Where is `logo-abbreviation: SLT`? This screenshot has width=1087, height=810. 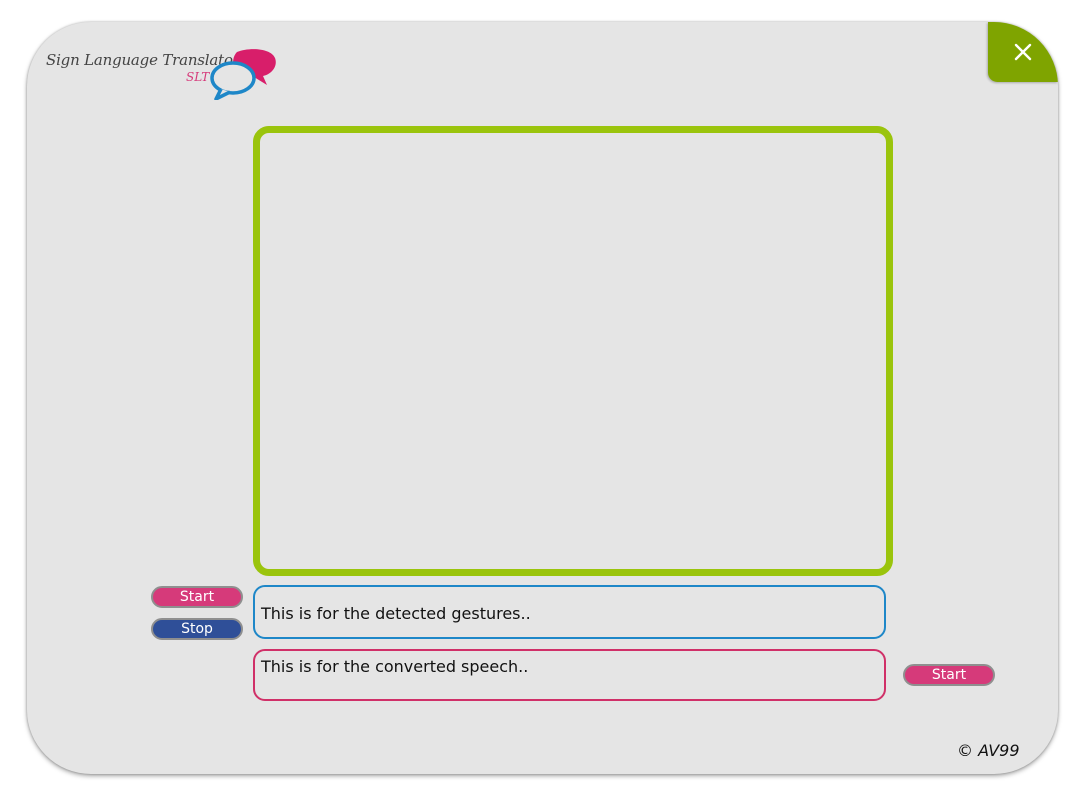 logo-abbreviation: SLT is located at coordinates (198, 77).